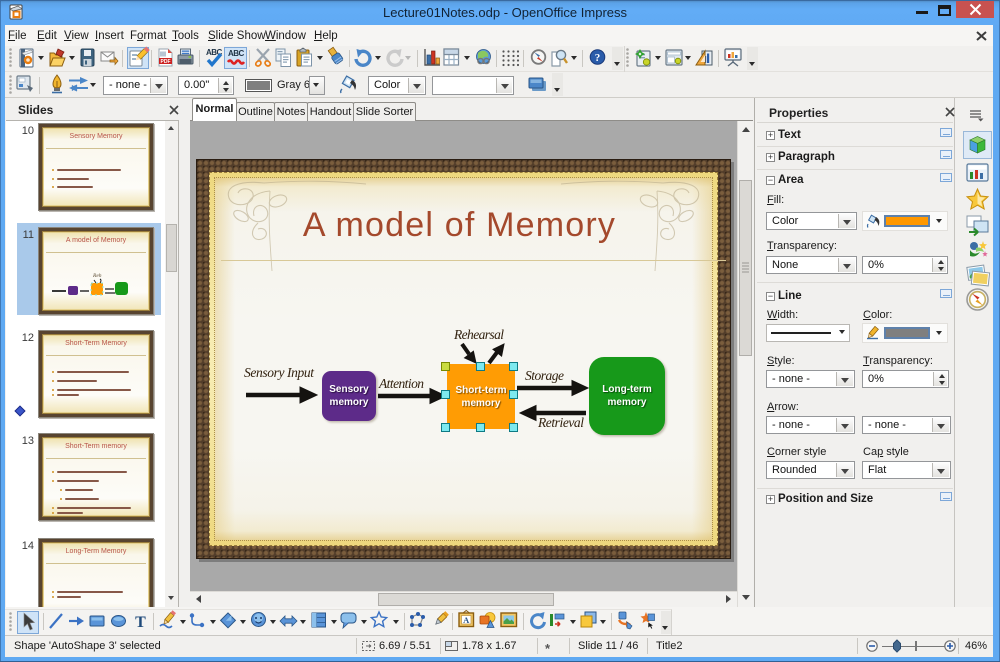 Image resolution: width=1000 pixels, height=662 pixels. What do you see at coordinates (478, 334) in the screenshot?
I see `svg-text: Rehearsal` at bounding box center [478, 334].